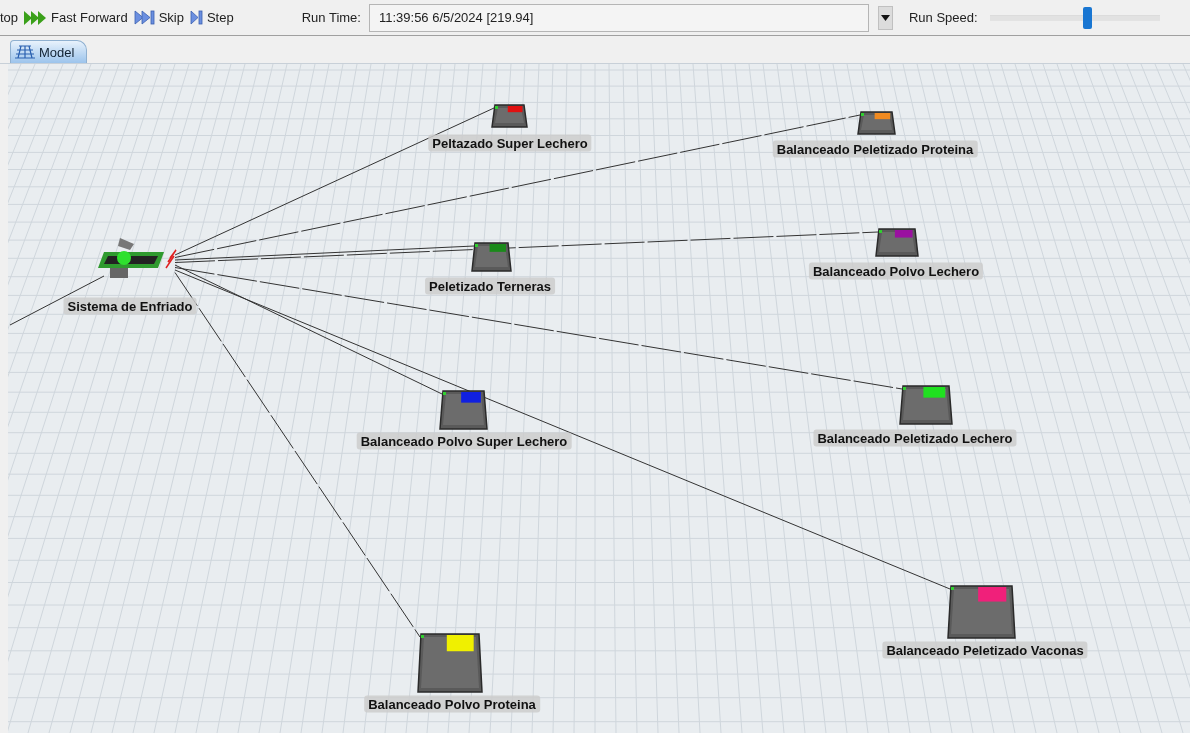 The width and height of the screenshot is (1190, 733). Describe the element at coordinates (875, 149) in the screenshot. I see `station-label: Balanceado Peletizado Proteina` at that location.